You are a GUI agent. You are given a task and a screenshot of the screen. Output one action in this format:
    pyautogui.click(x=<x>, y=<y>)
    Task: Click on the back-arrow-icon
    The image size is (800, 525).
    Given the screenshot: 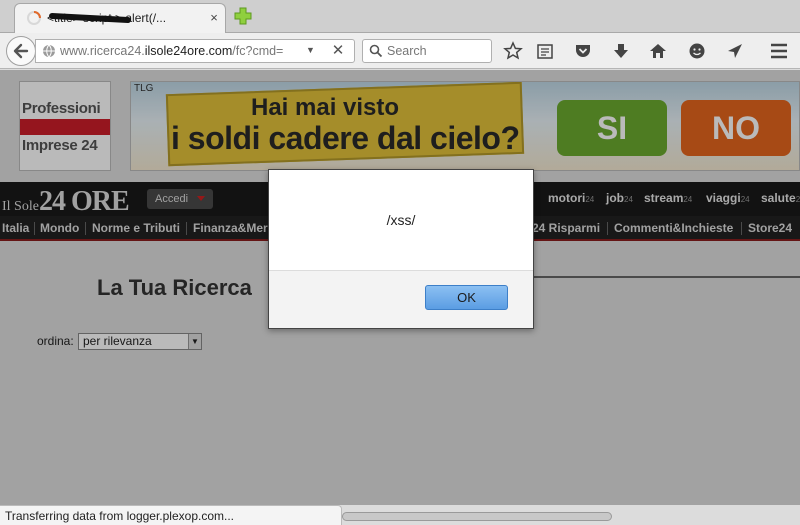 What is the action you would take?
    pyautogui.click(x=21, y=51)
    